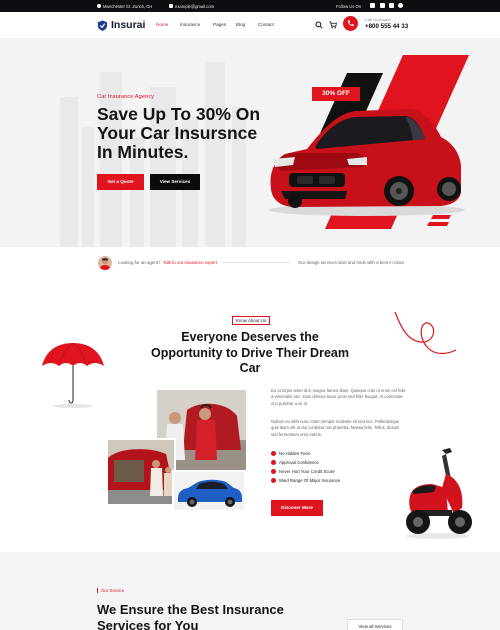  What do you see at coordinates (171, 6) in the screenshot?
I see `mail-icon` at bounding box center [171, 6].